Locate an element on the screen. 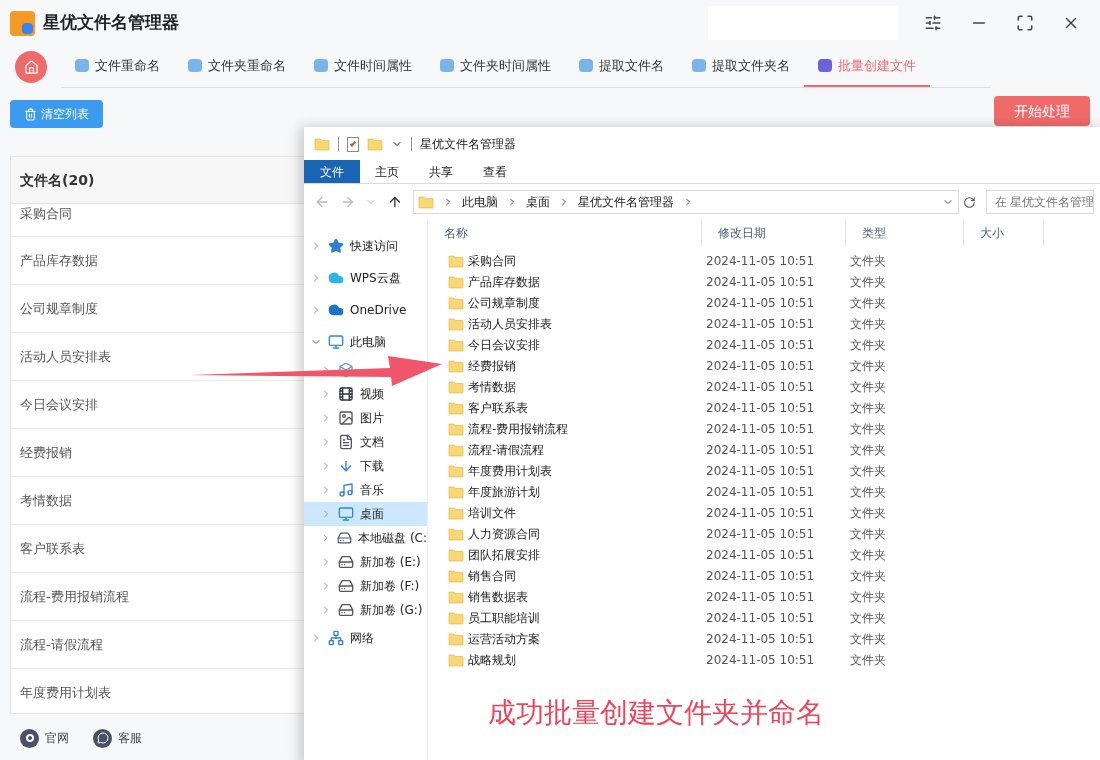 Image resolution: width=1100 pixels, height=760 pixels. home-button is located at coordinates (31, 67).